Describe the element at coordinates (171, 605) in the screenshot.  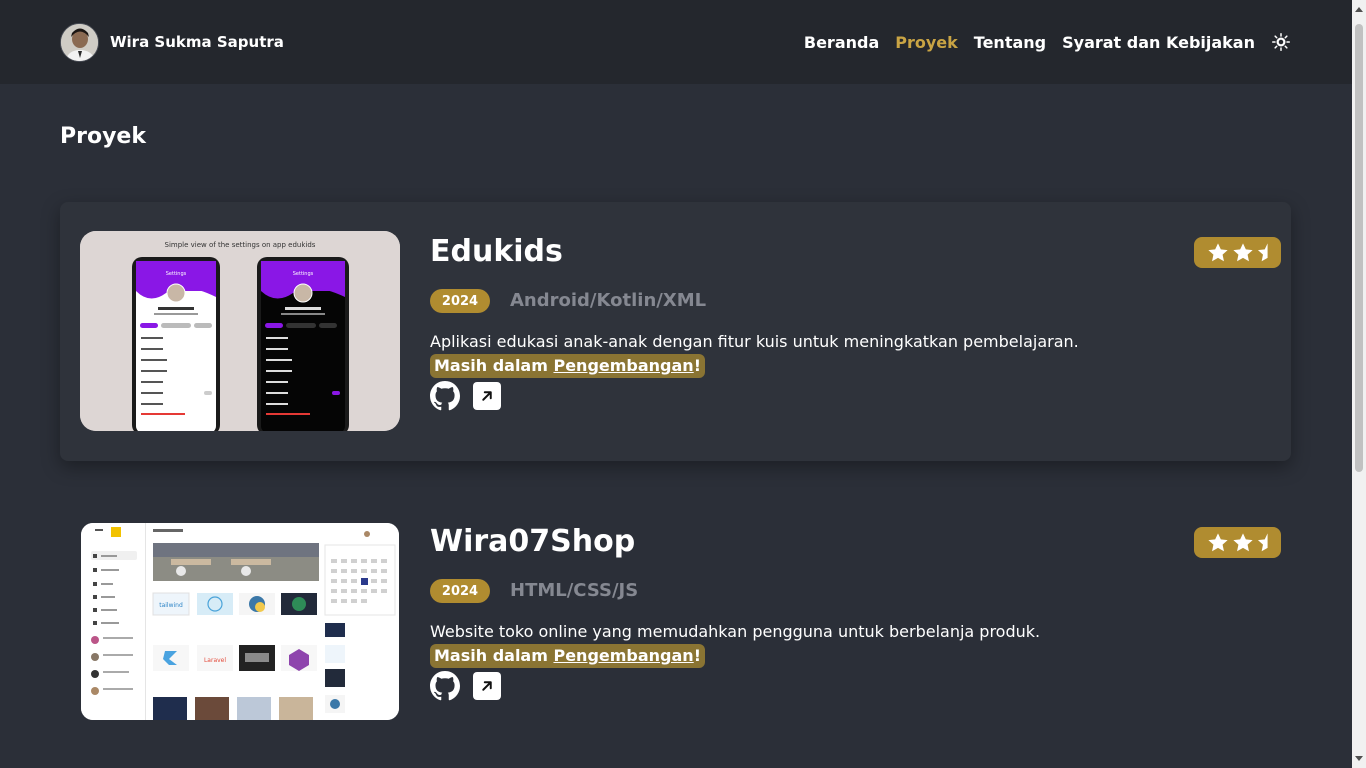
I see `svg-text: tailwind` at that location.